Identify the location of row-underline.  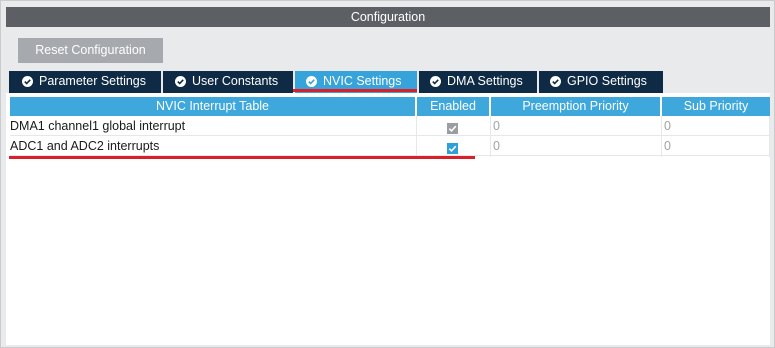
(242, 157).